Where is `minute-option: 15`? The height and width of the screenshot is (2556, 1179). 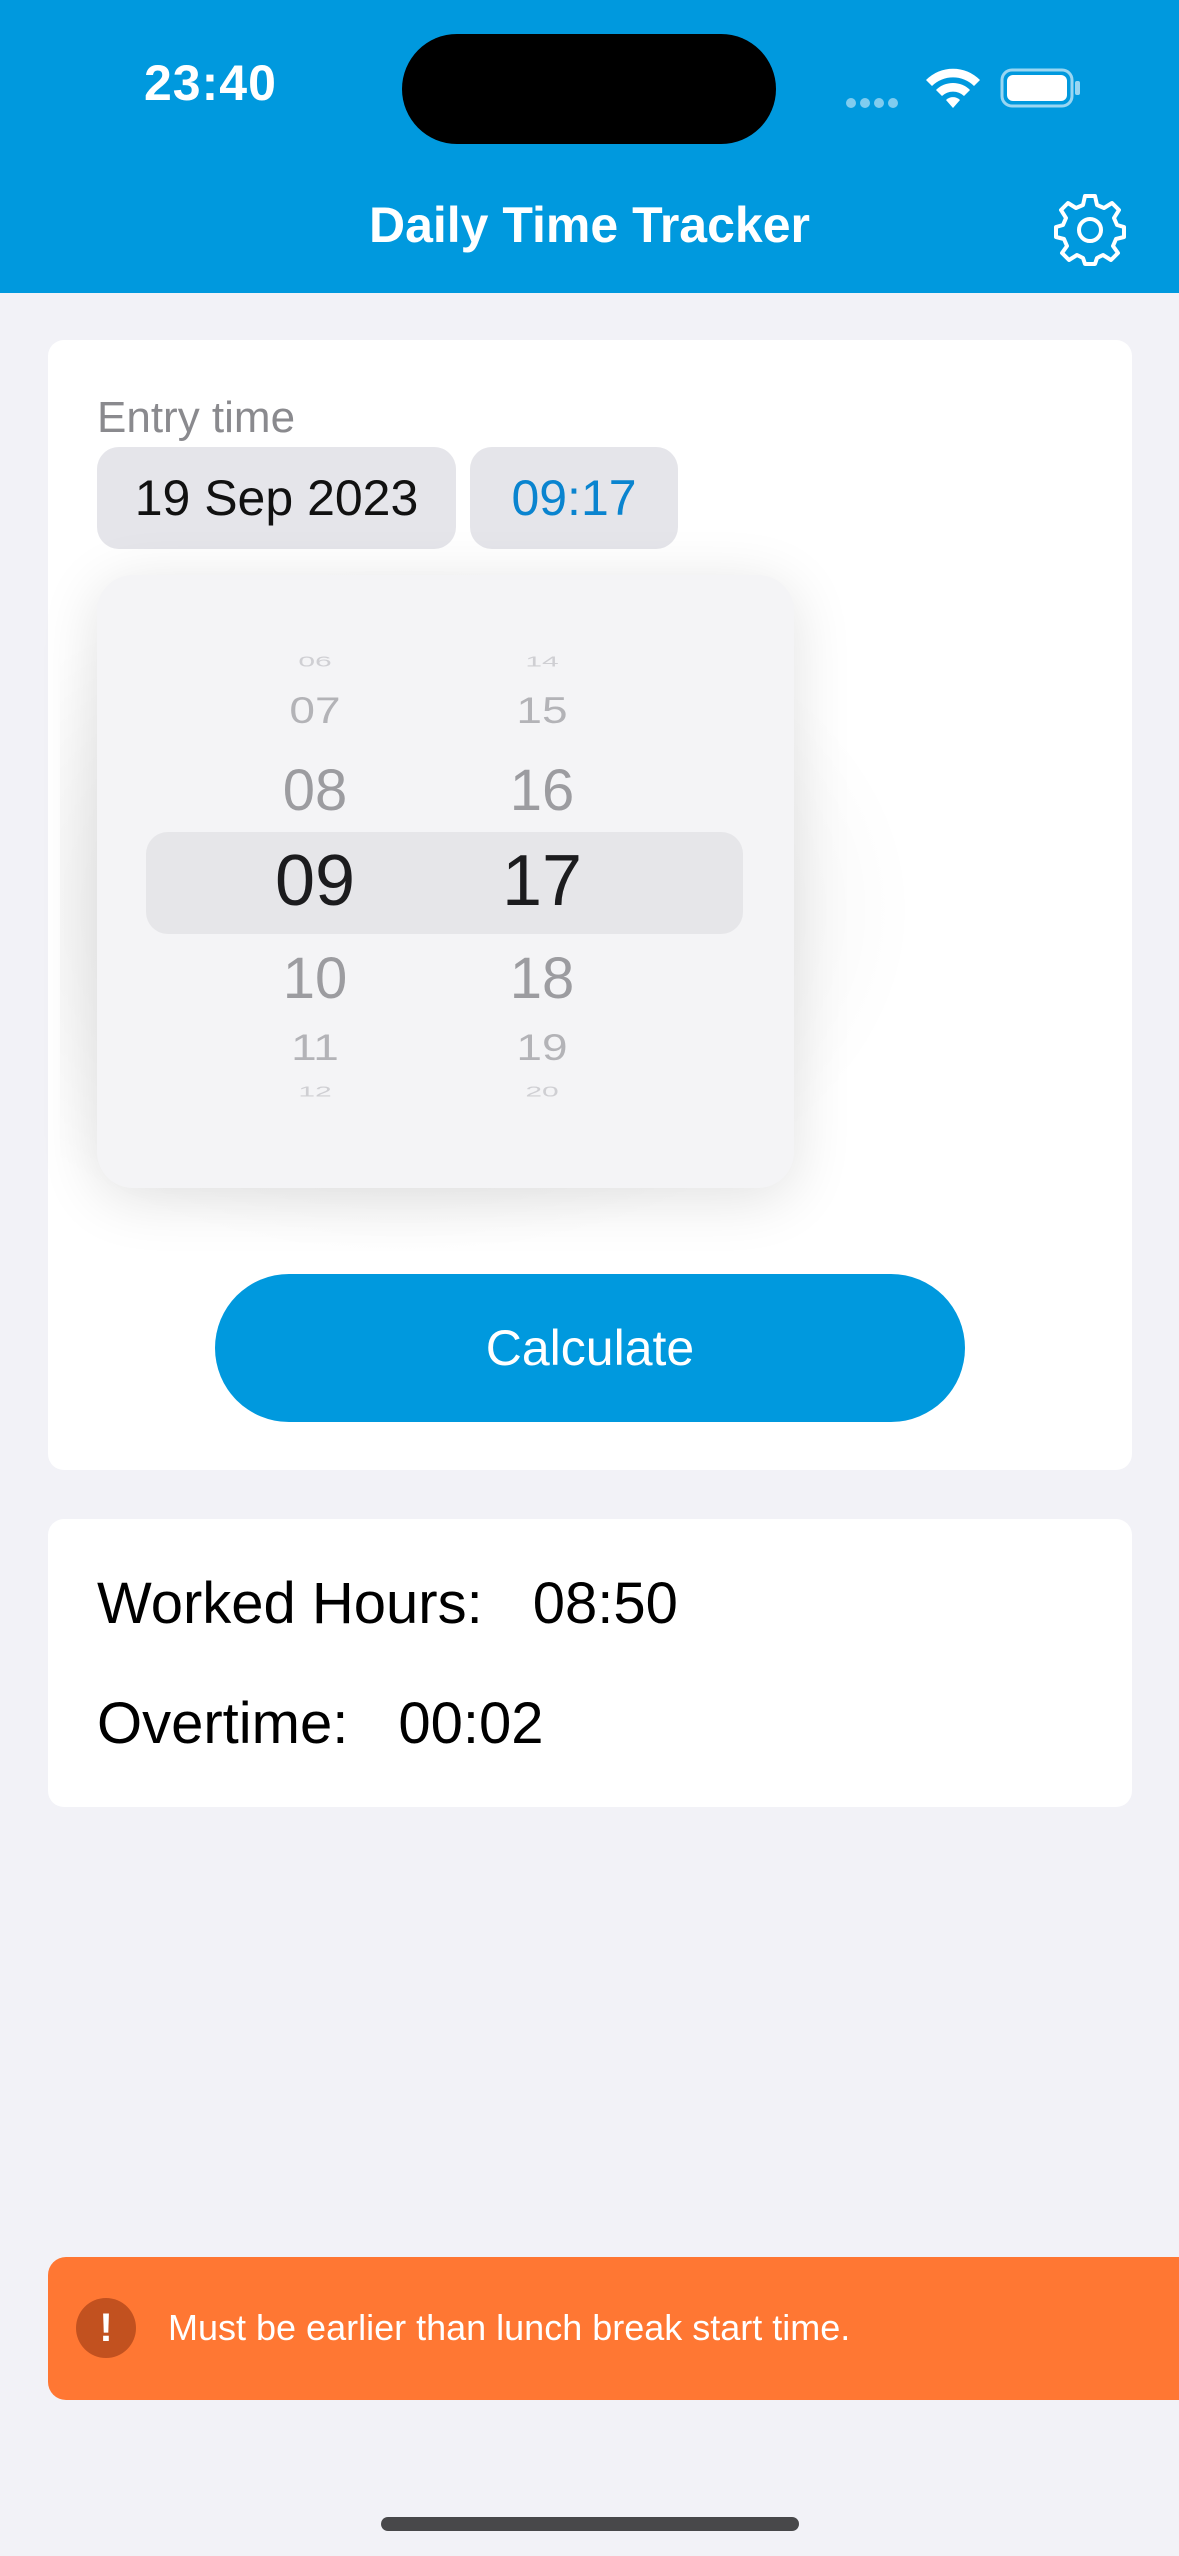 minute-option: 15 is located at coordinates (542, 709).